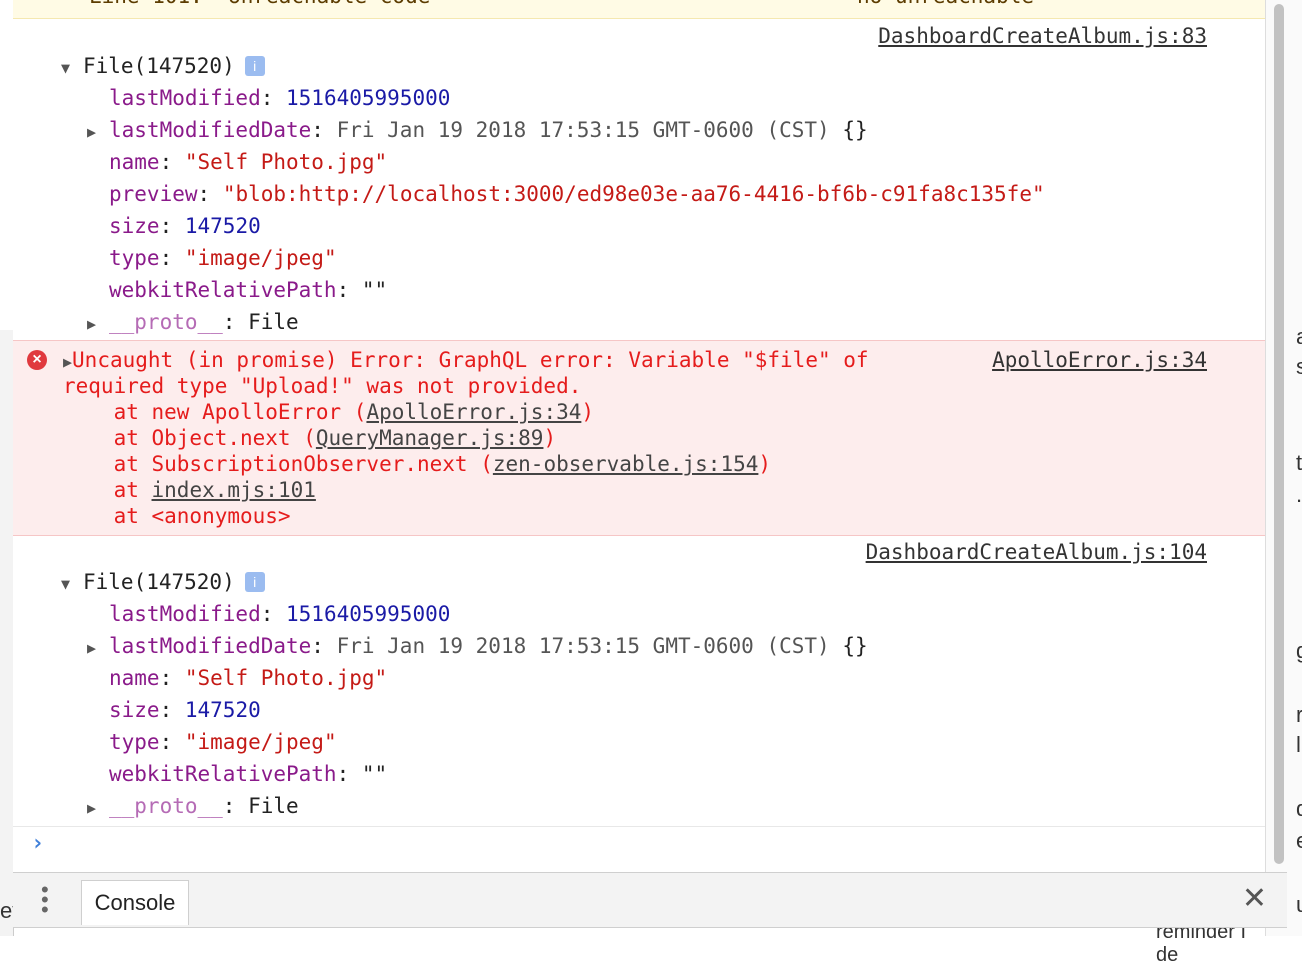  What do you see at coordinates (329, 412) in the screenshot?
I see `stack-frame: at new ApolloError (ApolloError.js:34)` at bounding box center [329, 412].